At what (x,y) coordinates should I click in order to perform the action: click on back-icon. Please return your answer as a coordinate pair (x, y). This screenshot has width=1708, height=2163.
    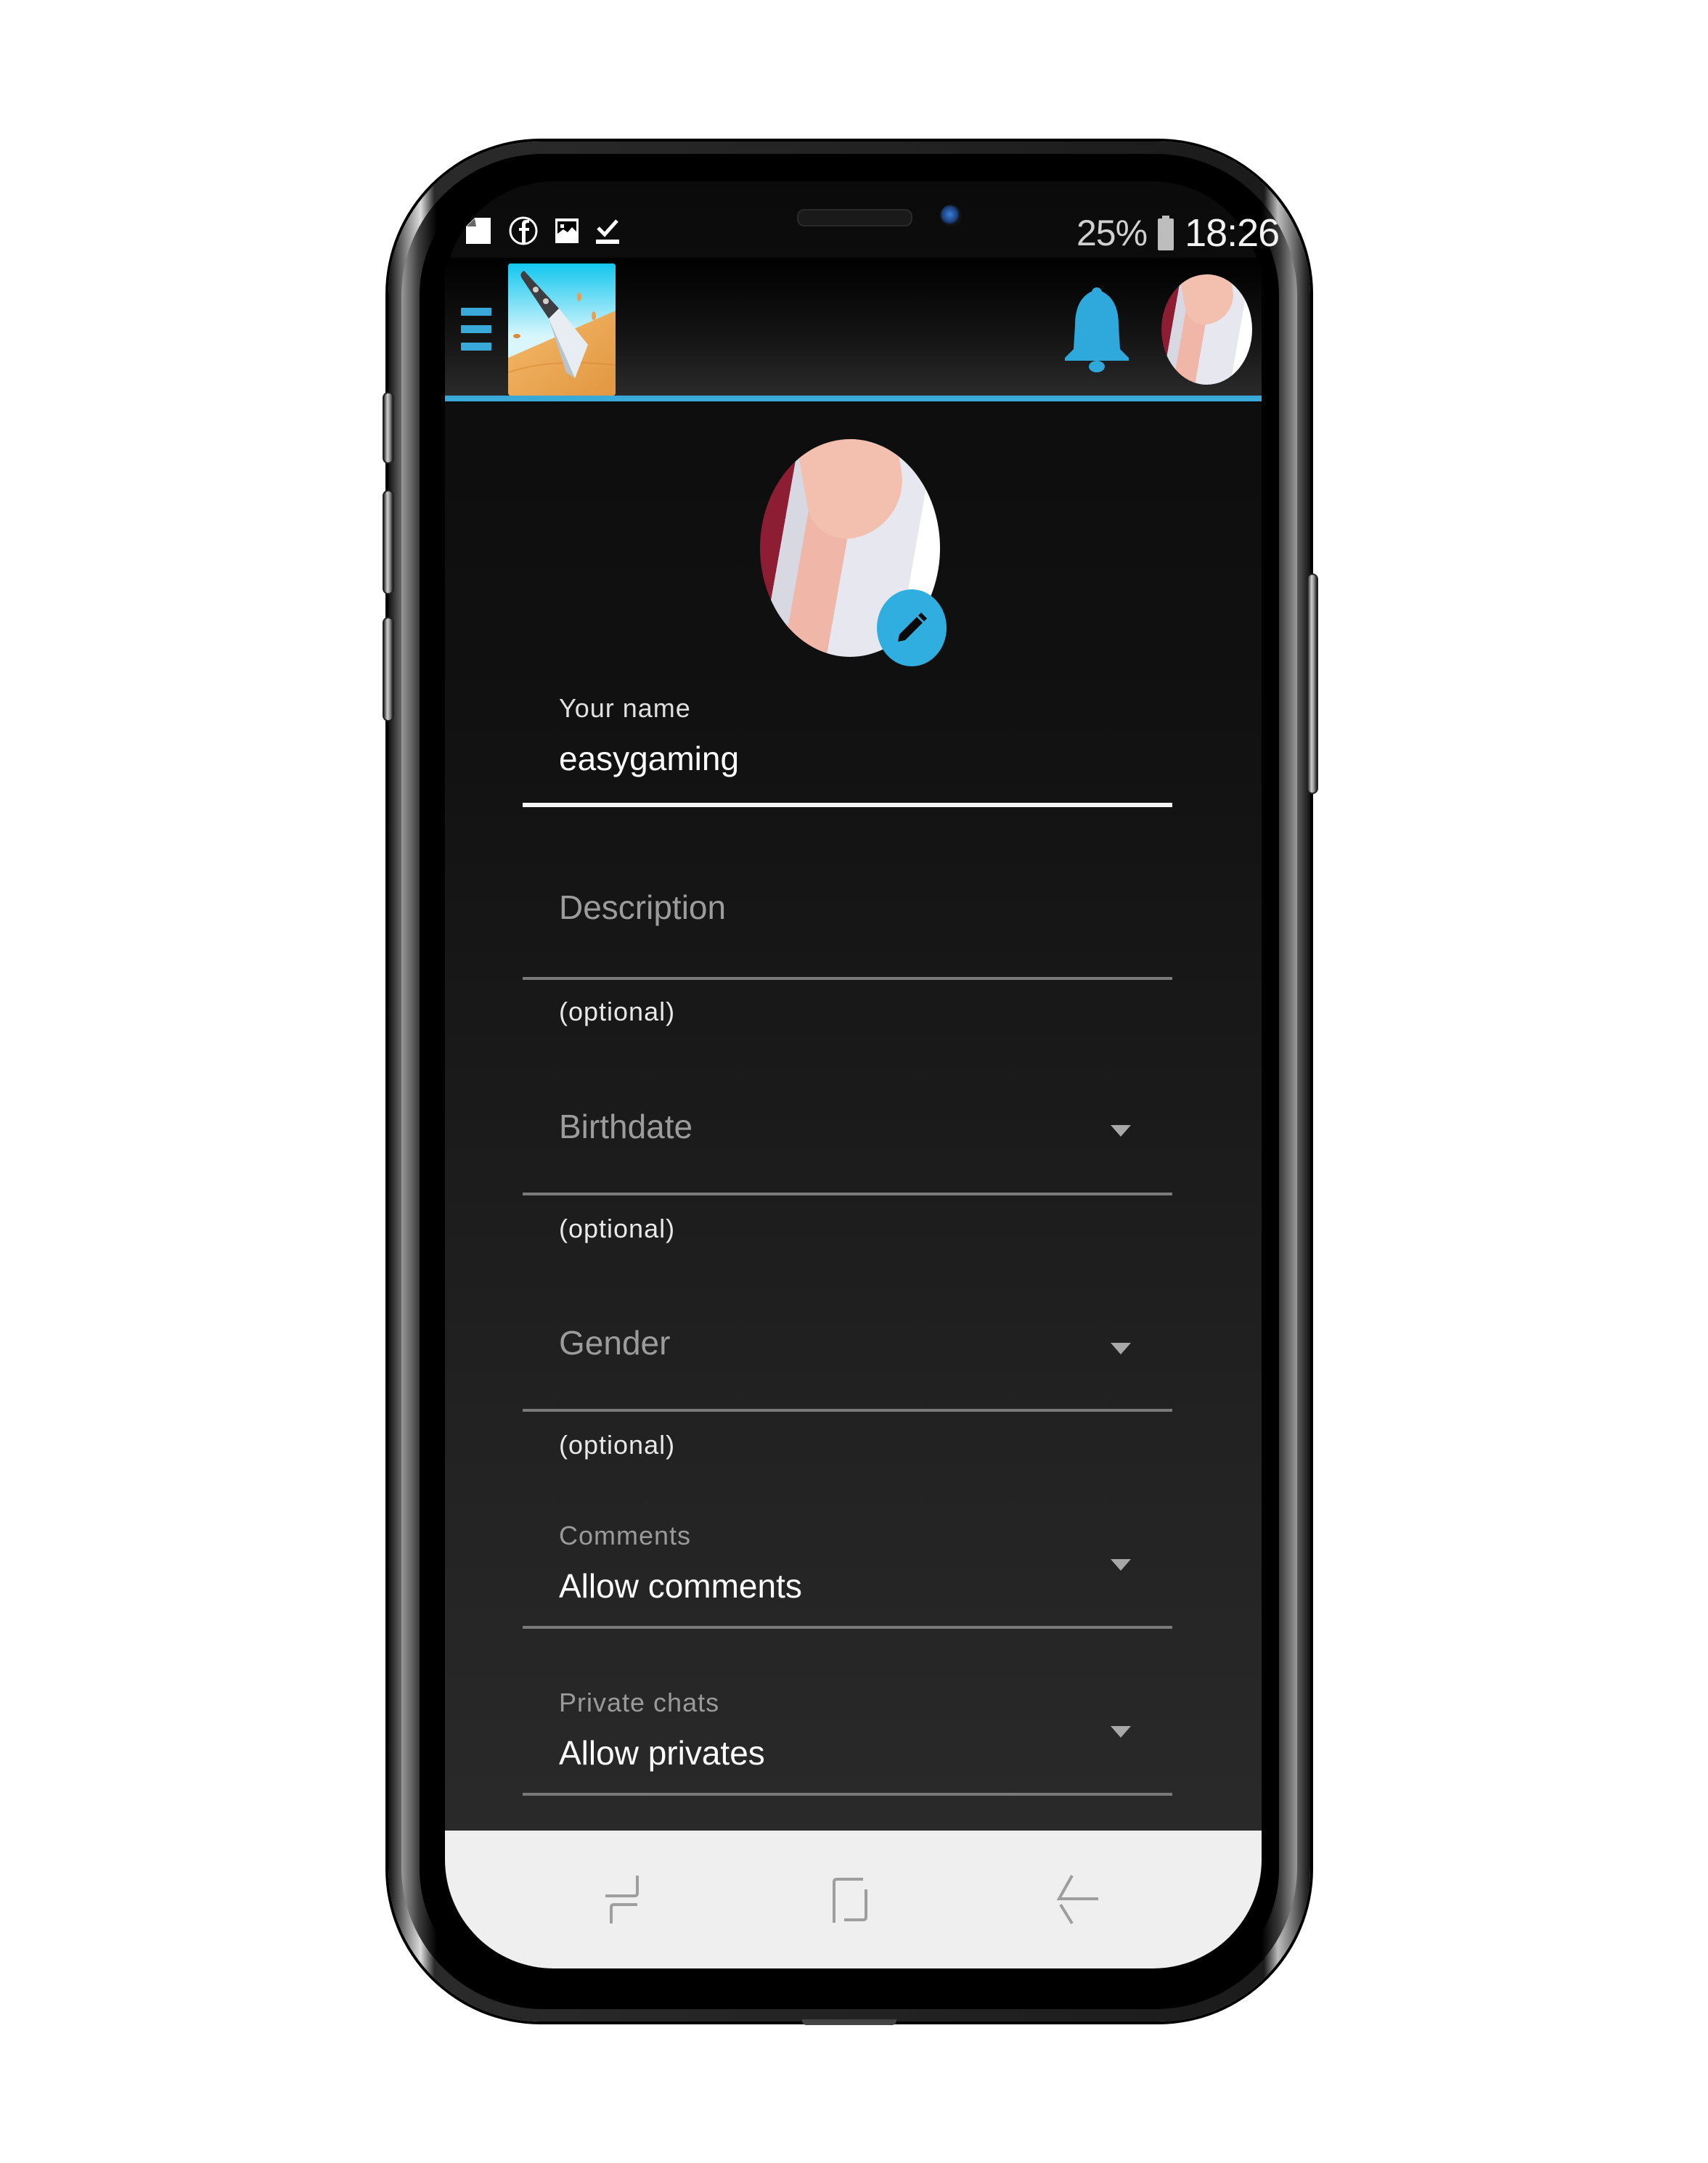
    Looking at the image, I should click on (1078, 1899).